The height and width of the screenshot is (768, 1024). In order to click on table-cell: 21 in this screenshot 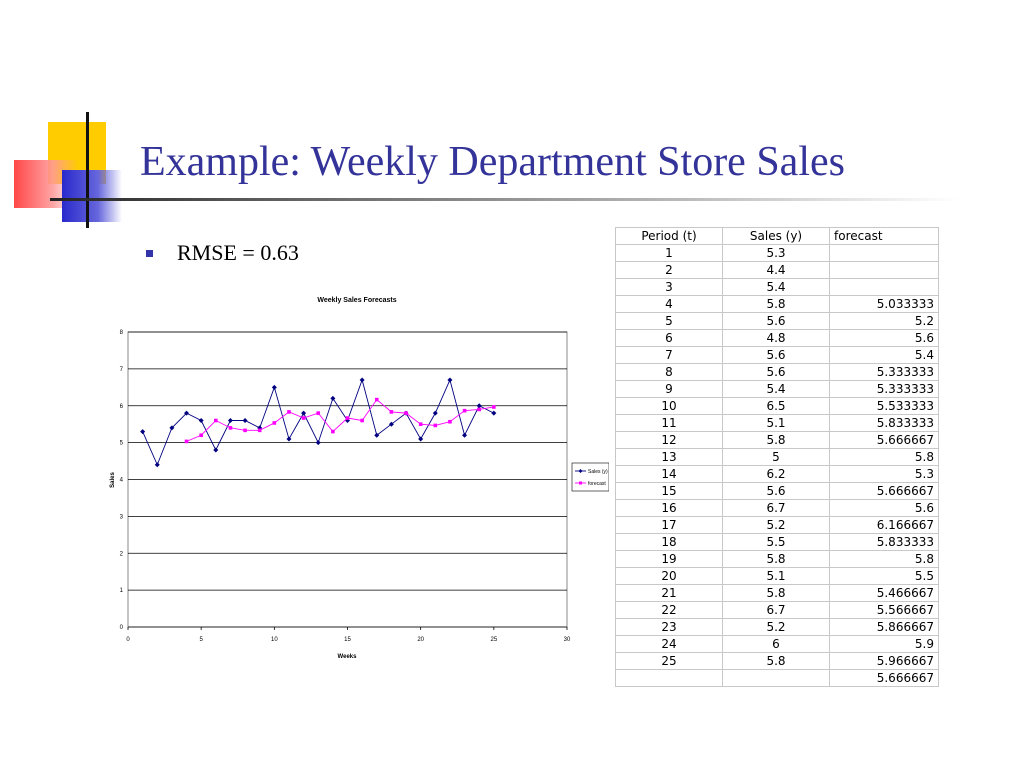, I will do `click(669, 593)`.